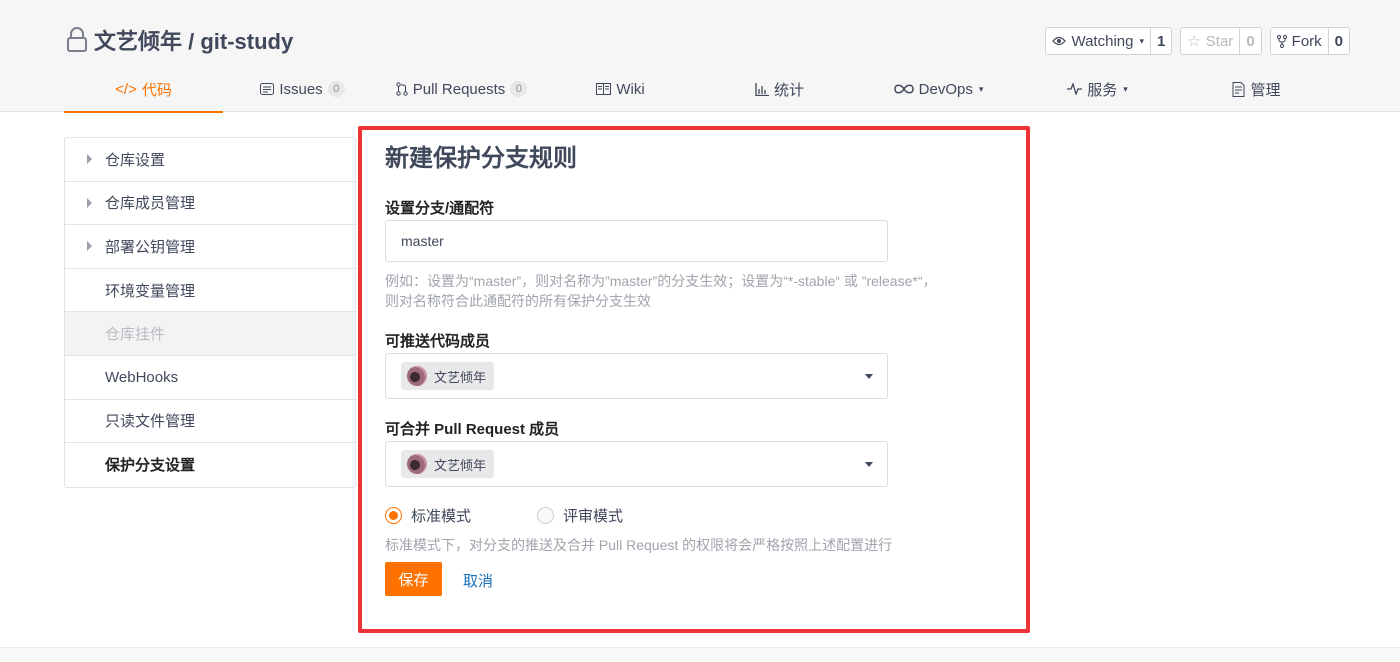 This screenshot has height=662, width=1400. I want to click on tab-pull-requests-label: Pull Requests, so click(459, 89).